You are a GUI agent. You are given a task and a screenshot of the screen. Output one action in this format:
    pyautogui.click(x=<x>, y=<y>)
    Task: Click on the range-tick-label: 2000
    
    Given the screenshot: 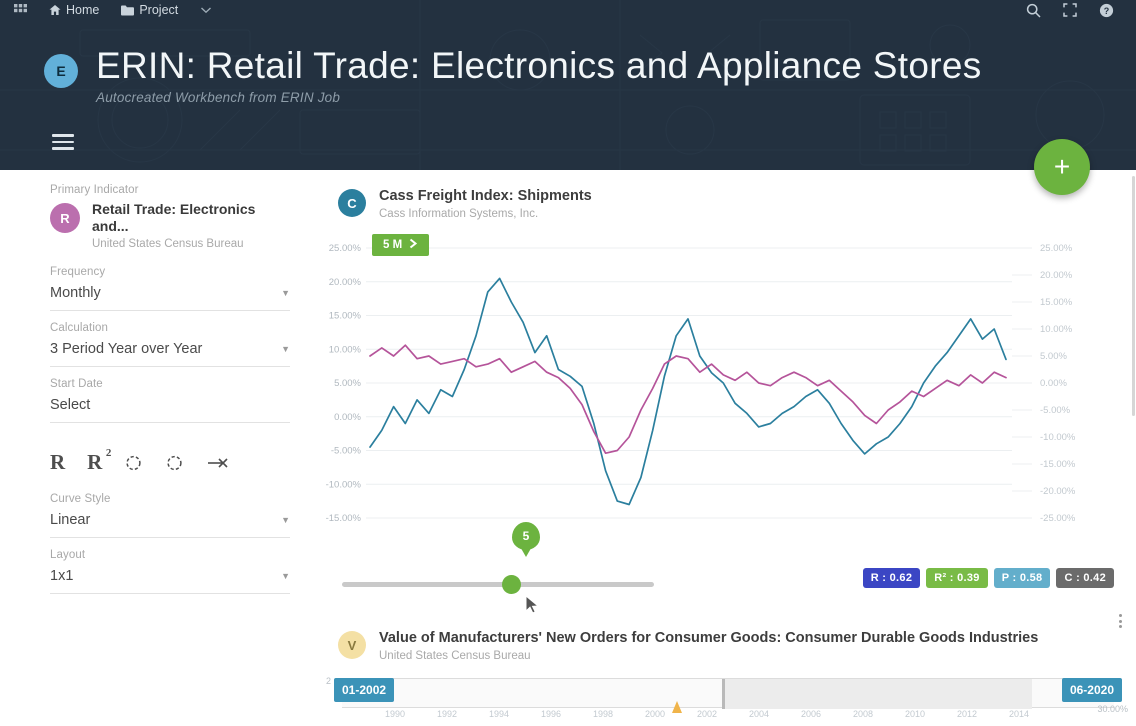 What is the action you would take?
    pyautogui.click(x=655, y=714)
    